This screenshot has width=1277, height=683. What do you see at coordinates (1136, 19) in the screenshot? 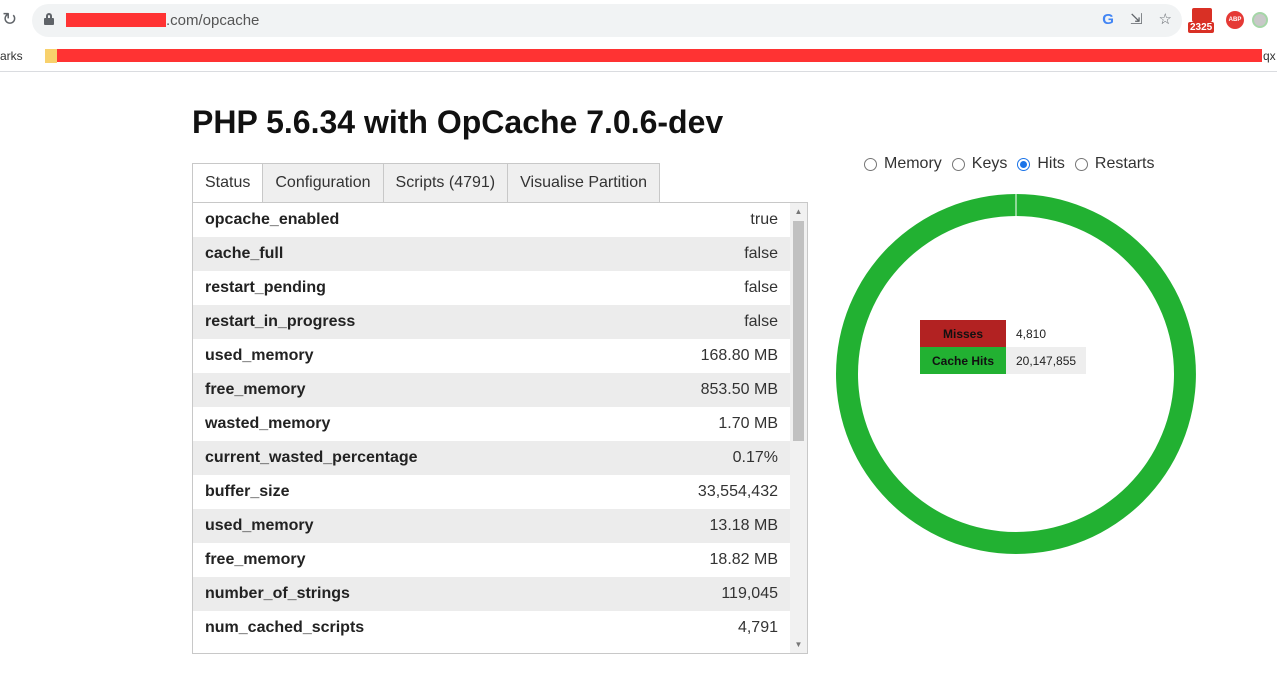
I see `share-icon: ⇲` at bounding box center [1136, 19].